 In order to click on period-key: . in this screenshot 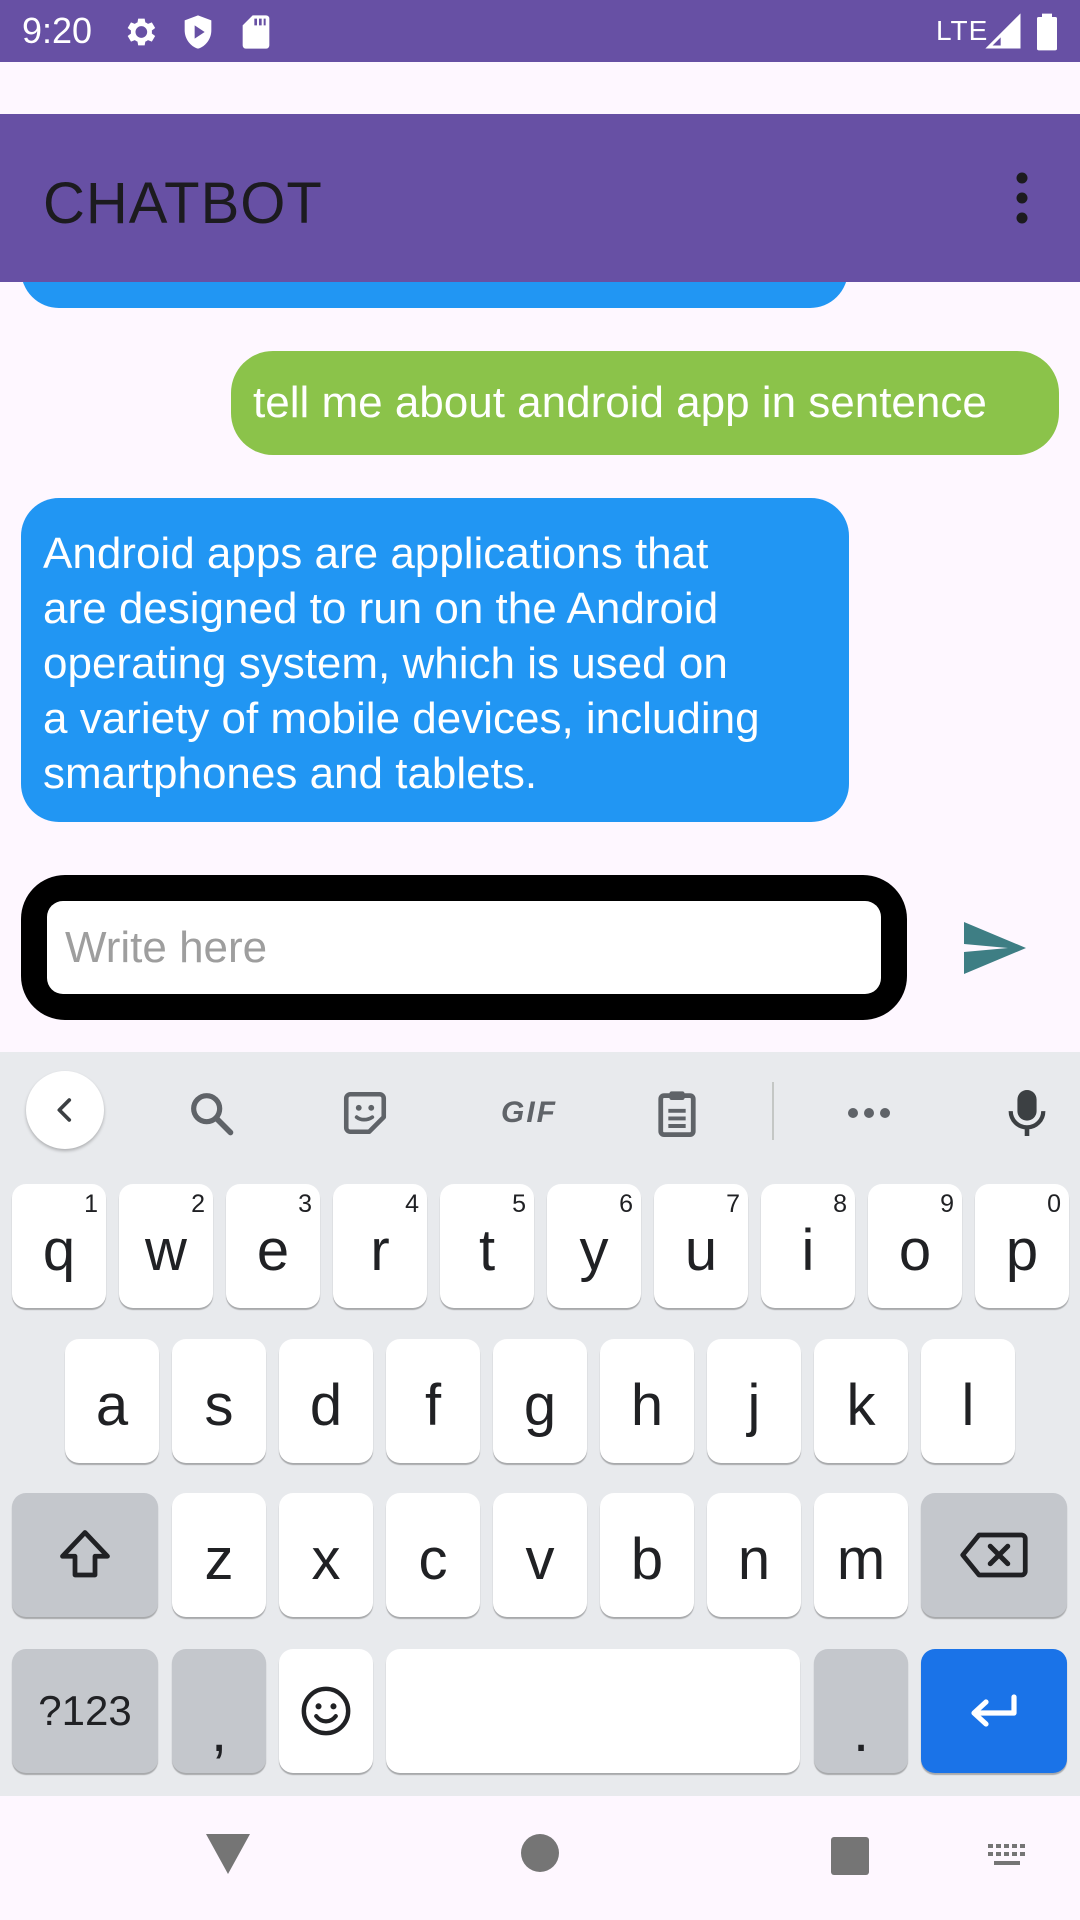, I will do `click(861, 1711)`.